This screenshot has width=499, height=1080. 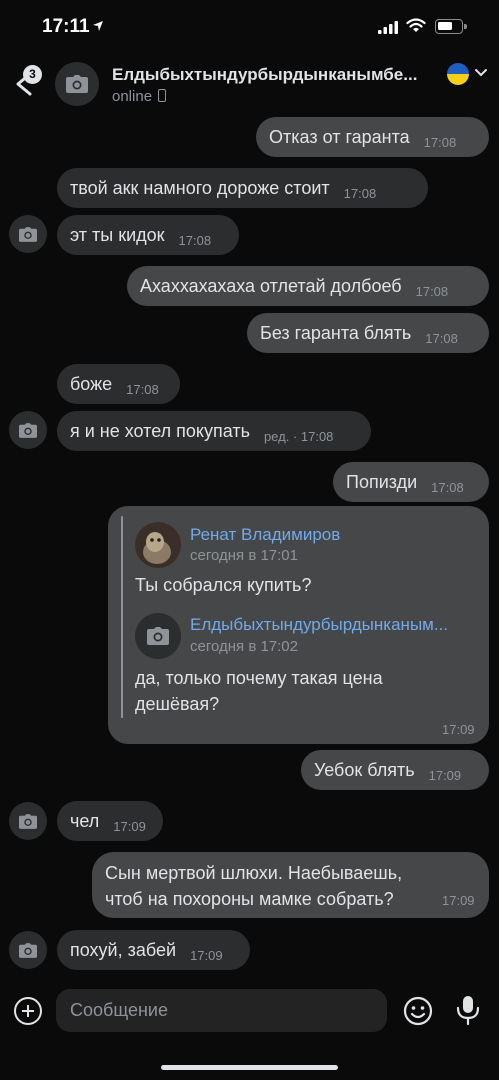 What do you see at coordinates (110, 821) in the screenshot?
I see `message-bubble-incoming: чел 17:09` at bounding box center [110, 821].